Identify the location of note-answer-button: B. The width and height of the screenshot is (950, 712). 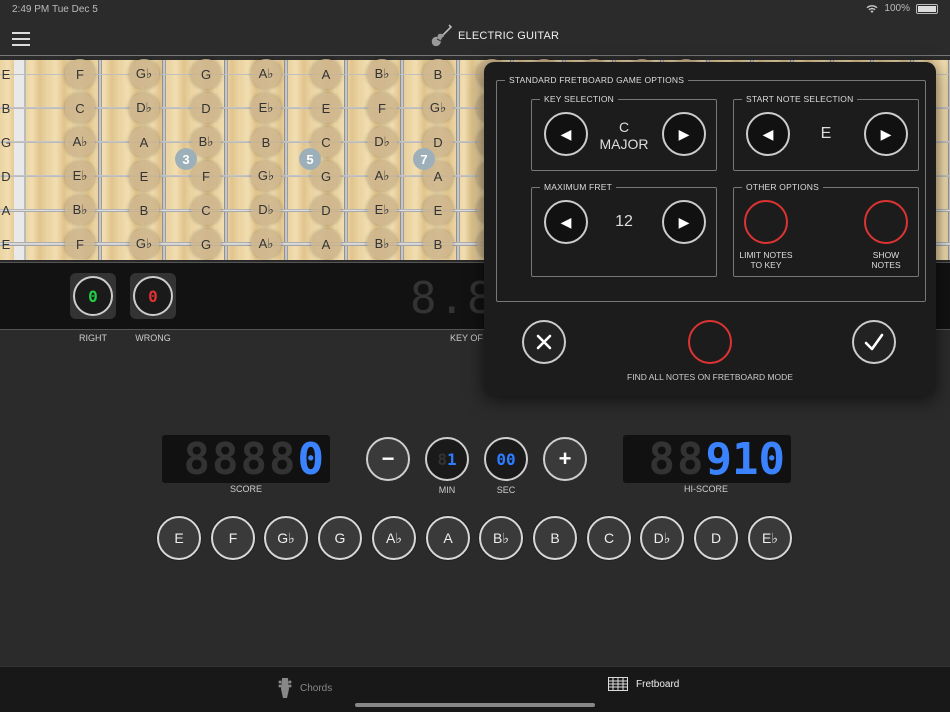
(555, 538).